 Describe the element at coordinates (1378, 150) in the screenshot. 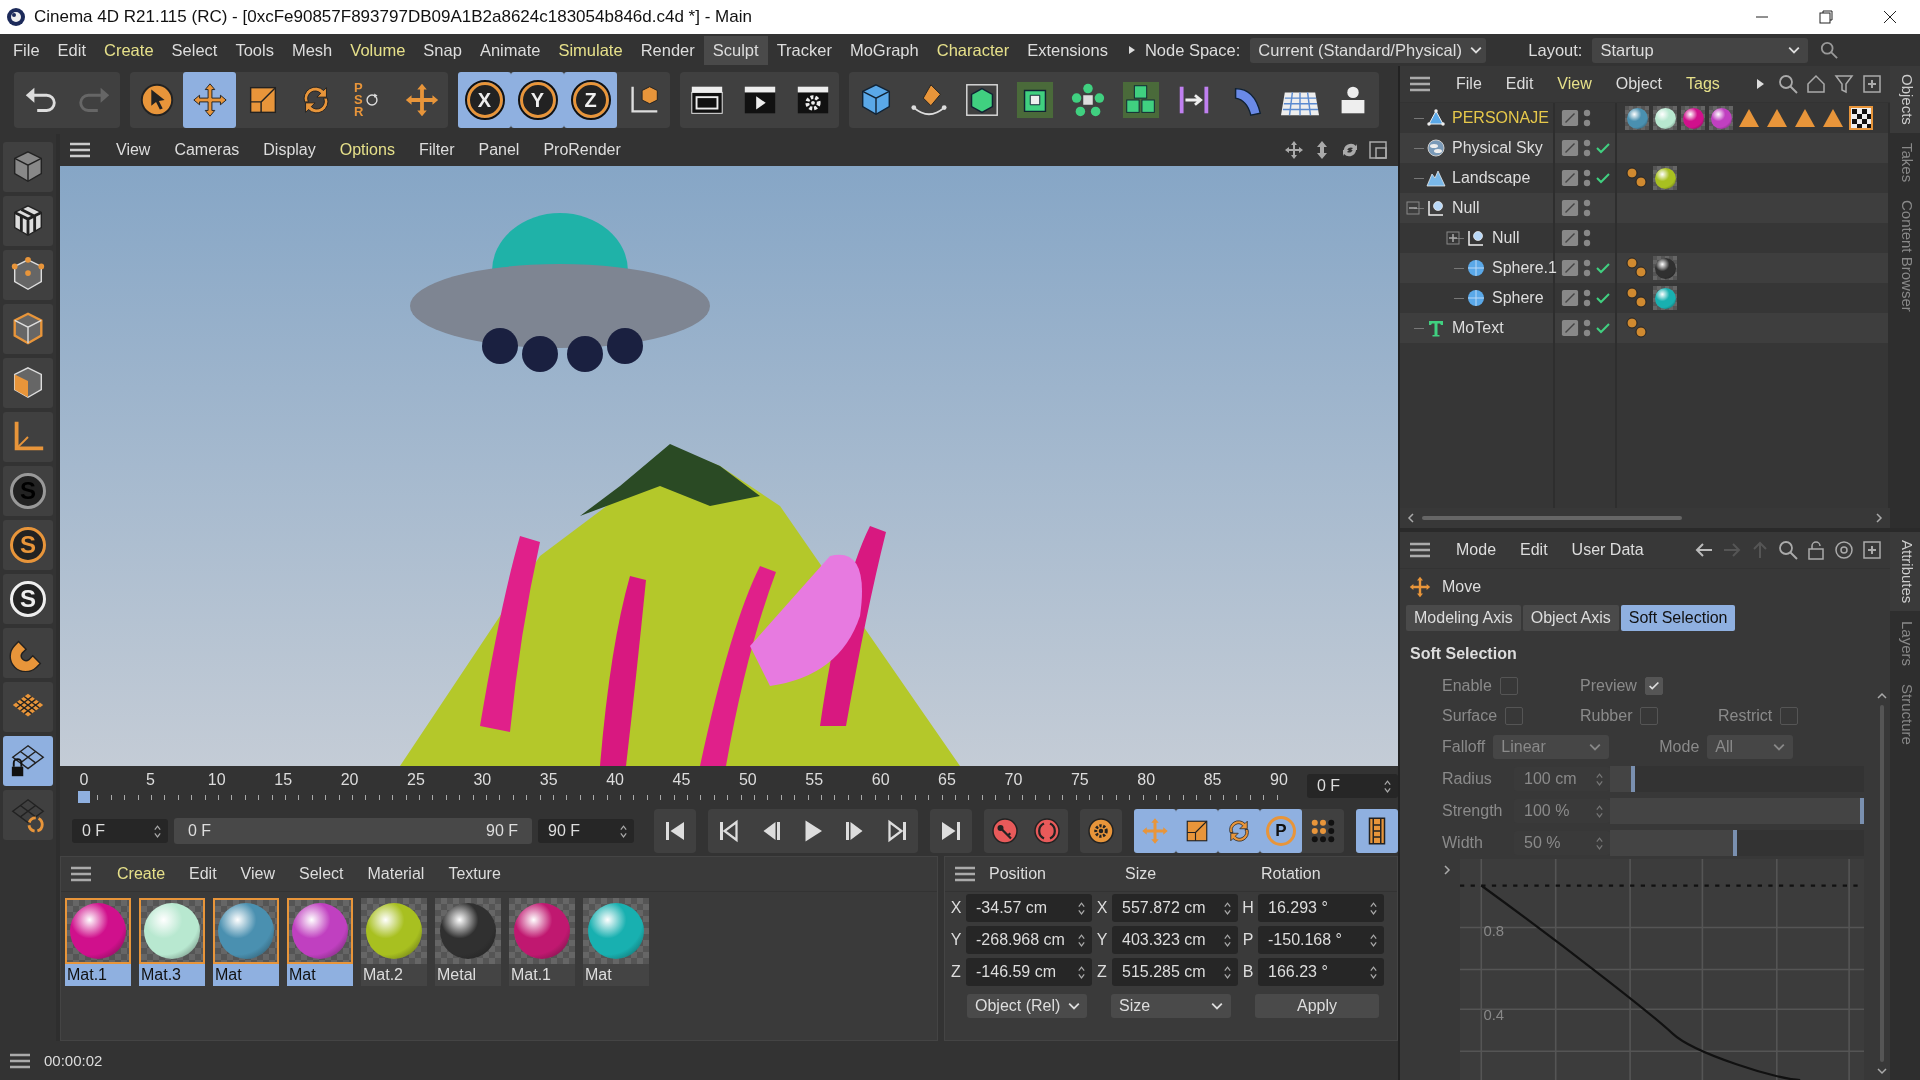

I see `maximize-icon` at that location.